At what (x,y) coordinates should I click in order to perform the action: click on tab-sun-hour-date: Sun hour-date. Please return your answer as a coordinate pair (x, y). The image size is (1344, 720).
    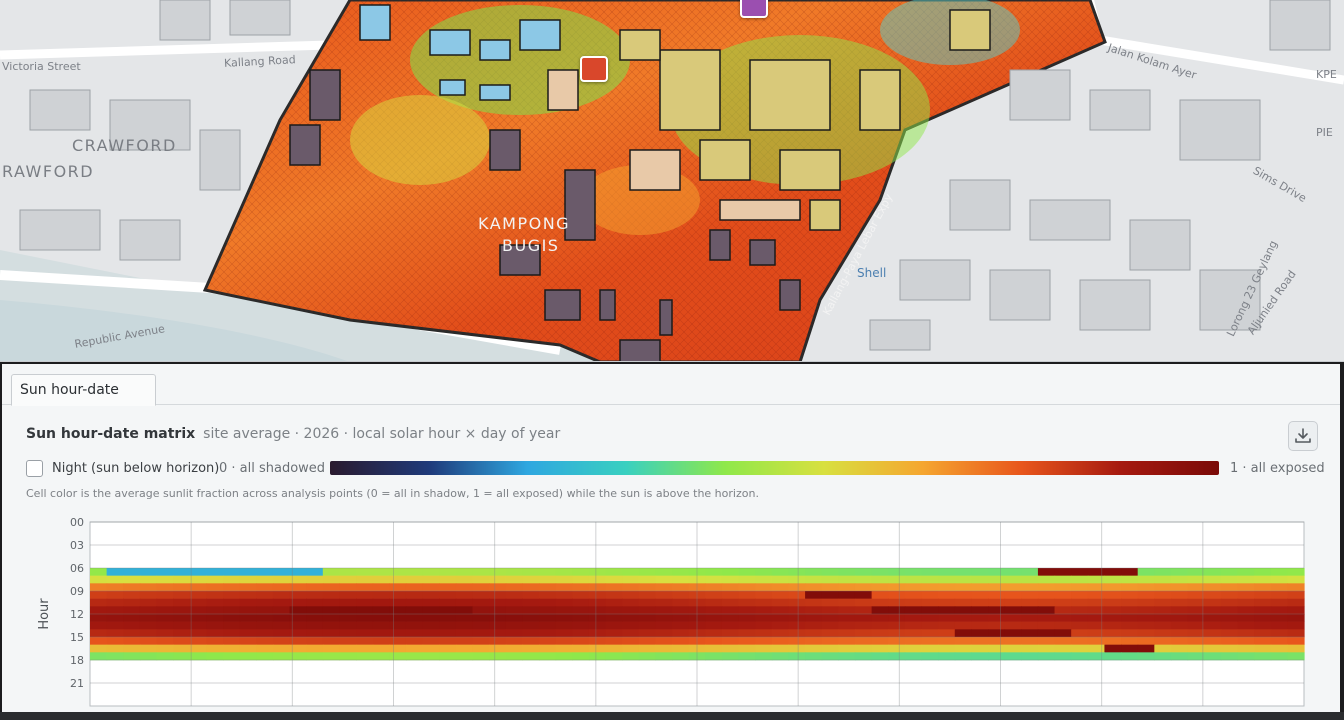
    Looking at the image, I should click on (83, 390).